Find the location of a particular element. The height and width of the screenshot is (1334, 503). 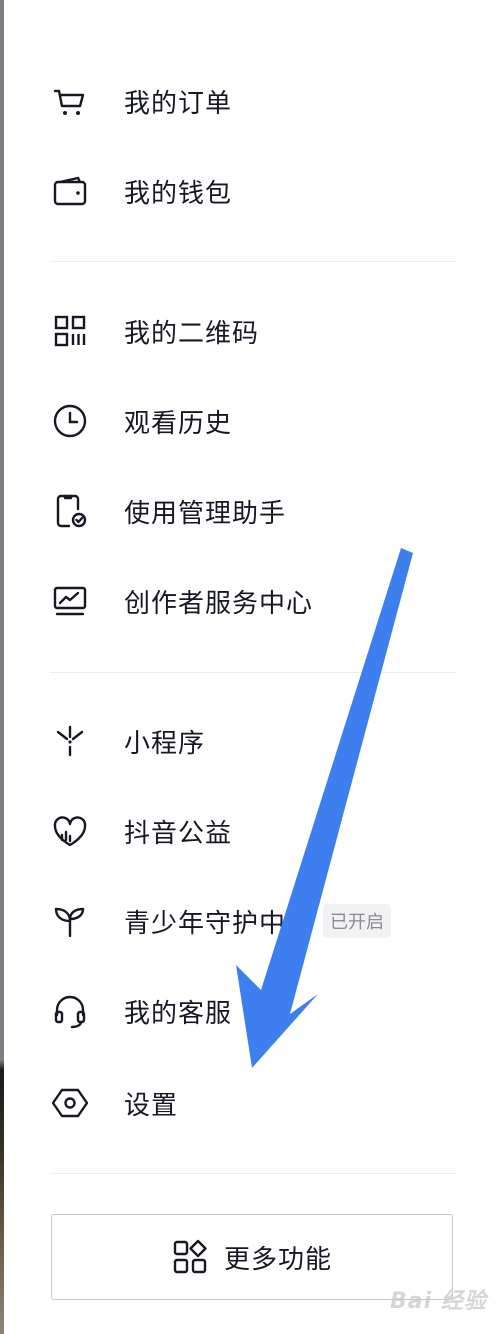

menu-label-youth-mode: 青少年守护中心 is located at coordinates (219, 923).